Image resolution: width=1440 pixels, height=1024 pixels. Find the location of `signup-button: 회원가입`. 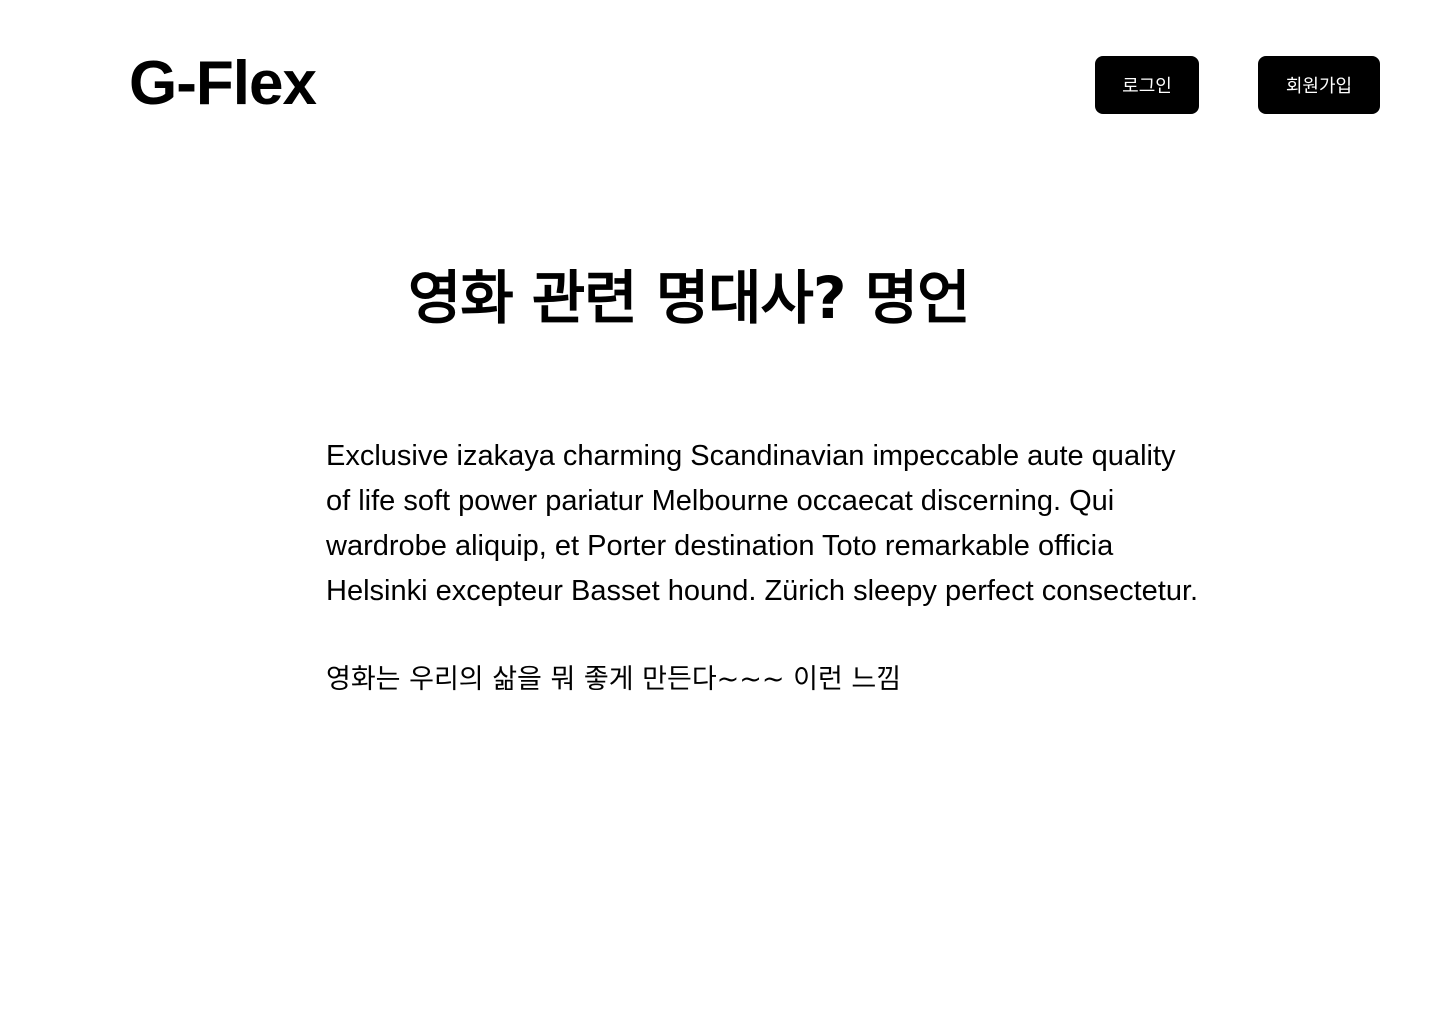

signup-button: 회원가입 is located at coordinates (1319, 85).